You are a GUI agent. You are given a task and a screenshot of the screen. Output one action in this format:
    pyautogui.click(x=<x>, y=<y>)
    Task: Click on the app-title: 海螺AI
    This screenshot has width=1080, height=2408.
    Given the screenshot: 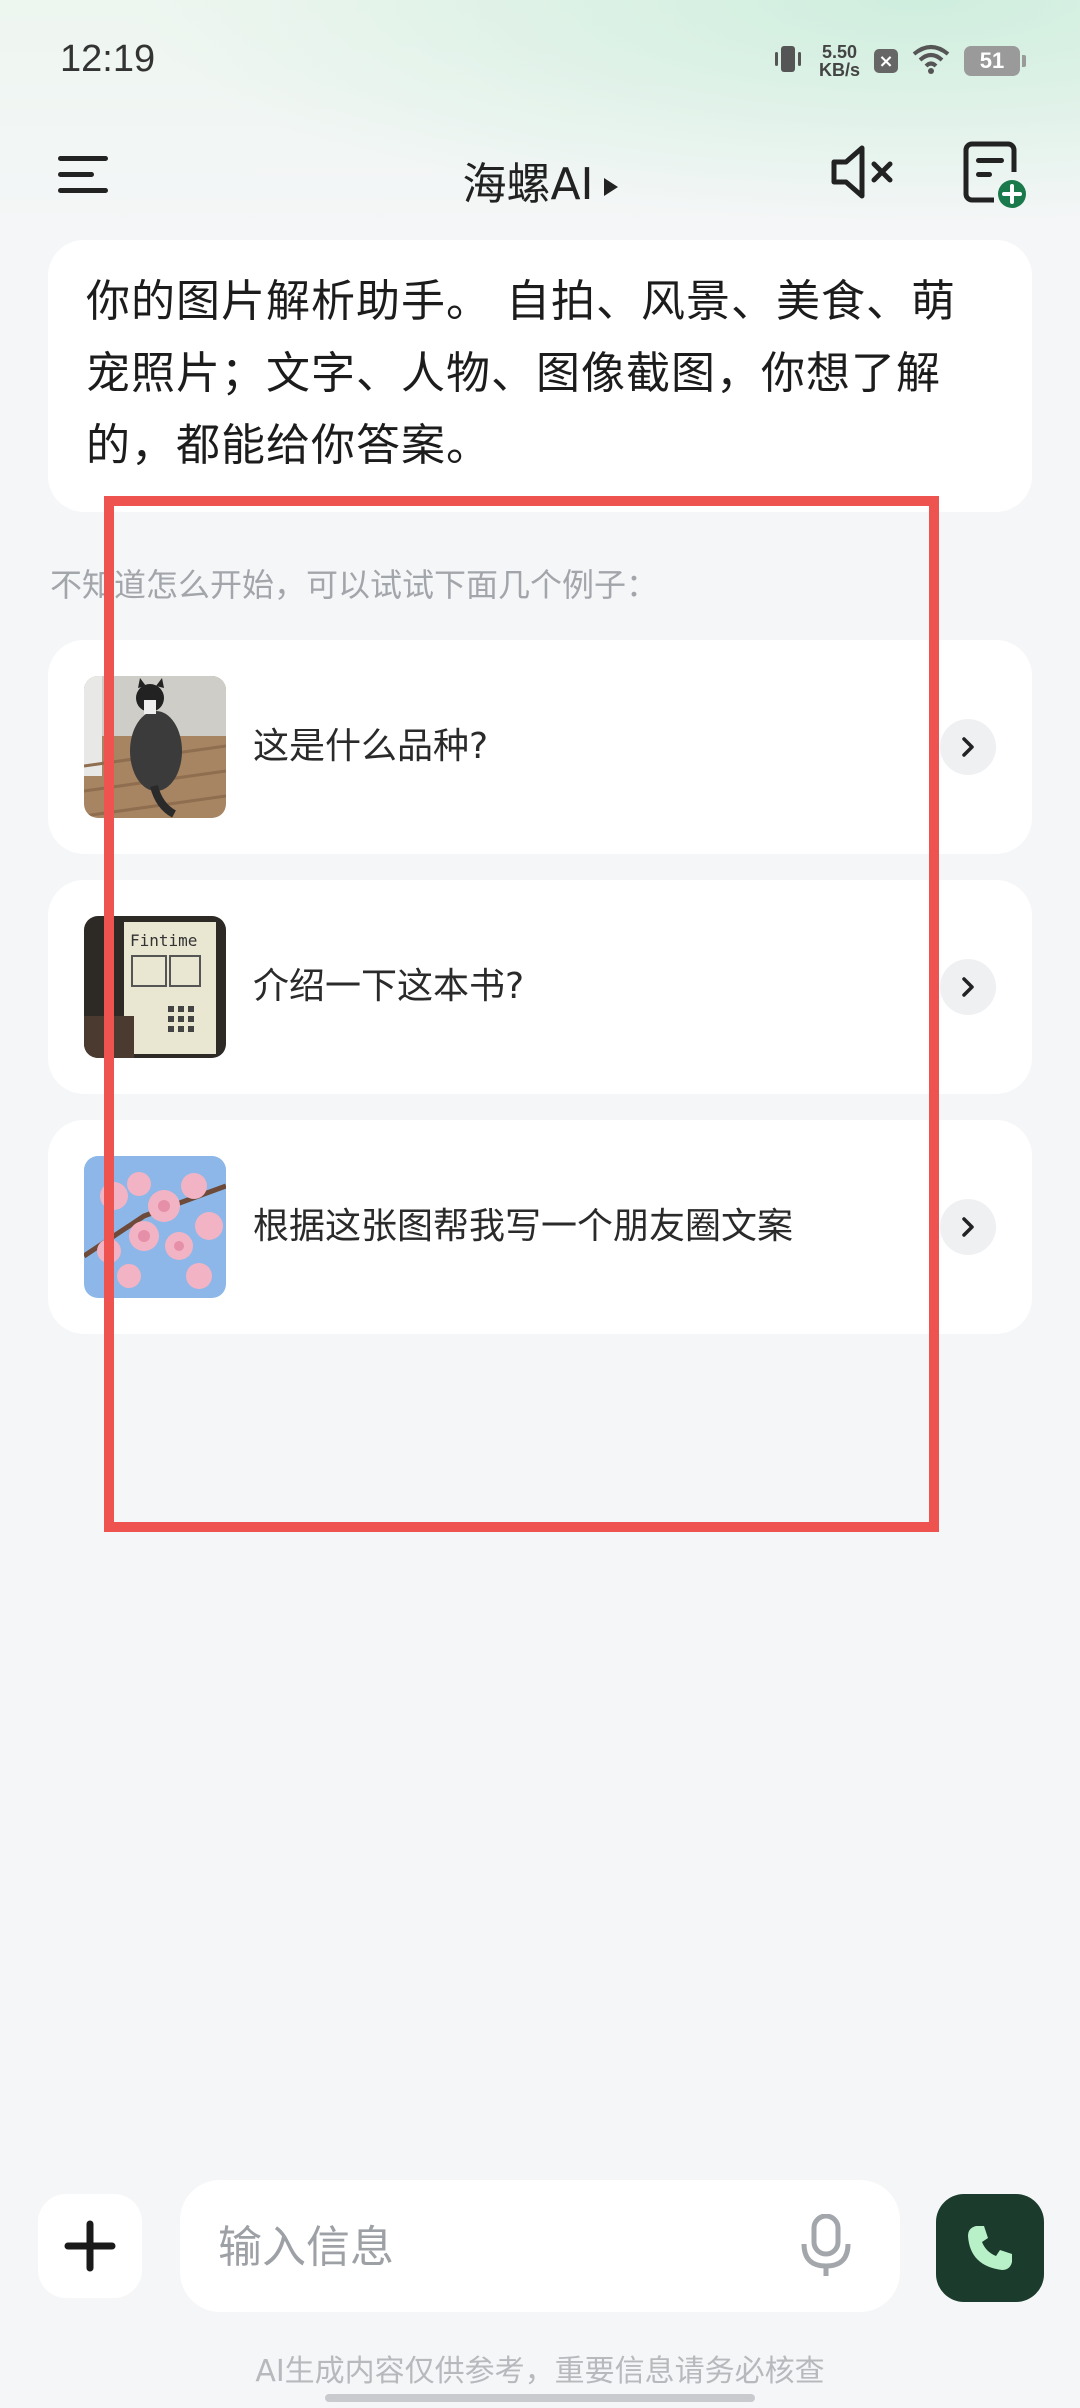 What is the action you would take?
    pyautogui.click(x=540, y=180)
    